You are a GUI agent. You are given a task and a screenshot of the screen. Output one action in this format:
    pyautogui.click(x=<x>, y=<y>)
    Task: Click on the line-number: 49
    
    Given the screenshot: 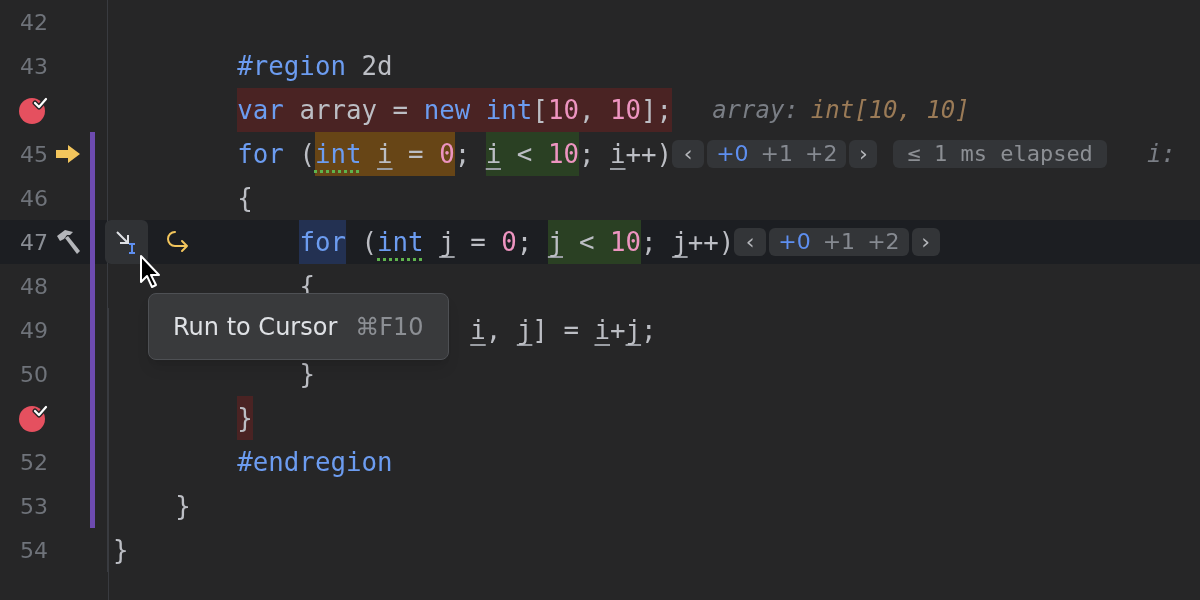 What is the action you would take?
    pyautogui.click(x=34, y=330)
    